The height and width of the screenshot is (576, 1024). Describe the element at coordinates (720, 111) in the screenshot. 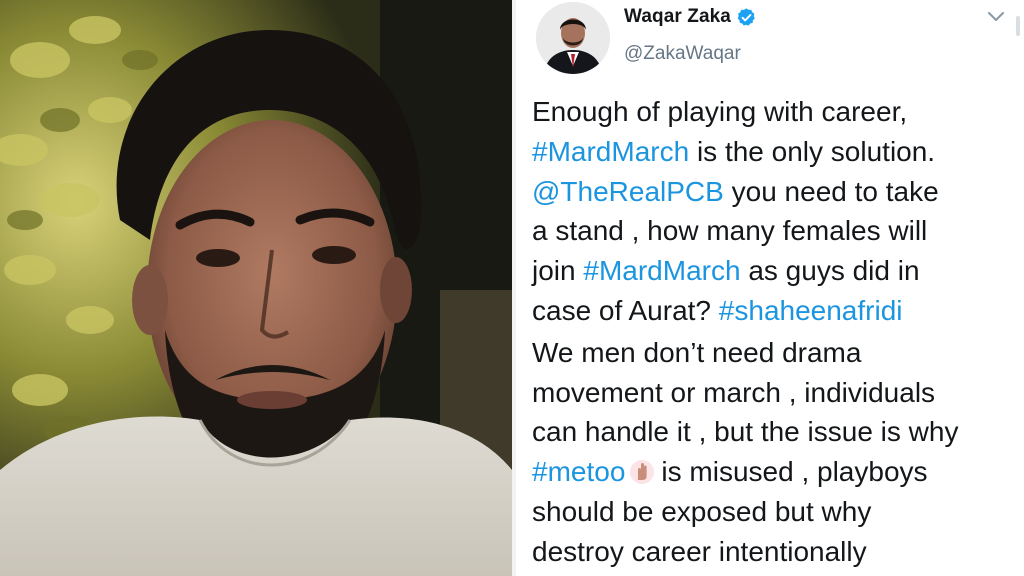

I see `tweet-line: Enough of playing with career,` at that location.